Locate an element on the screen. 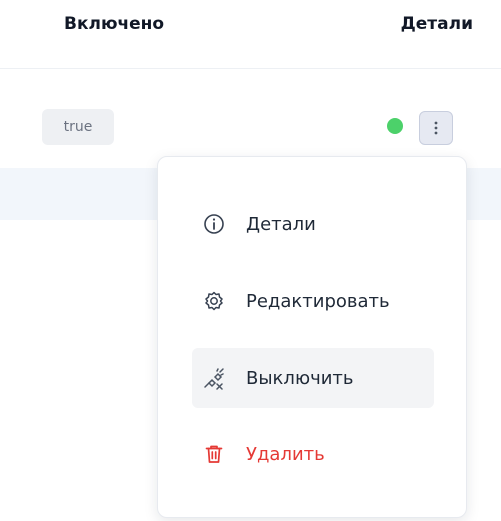 The width and height of the screenshot is (501, 521). menu-item-label: Редактировать is located at coordinates (318, 301).